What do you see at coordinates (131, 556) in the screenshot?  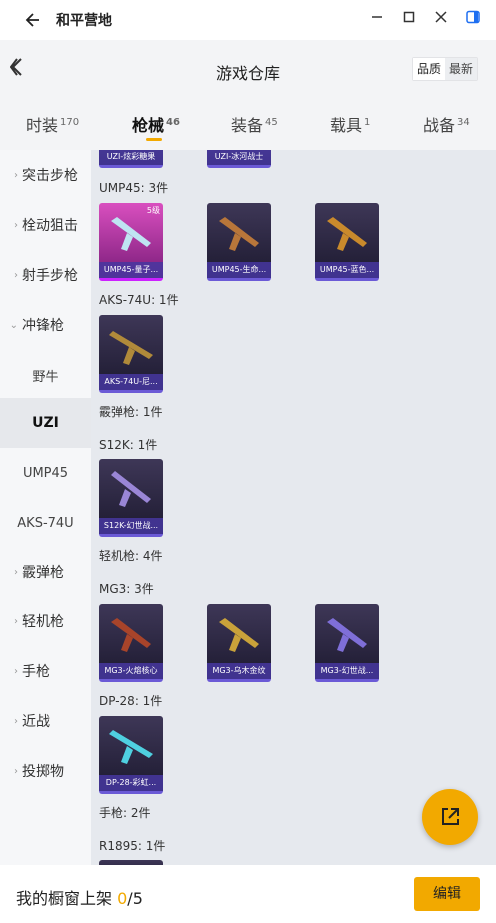 I see `group-title: 轻机枪: 4件` at bounding box center [131, 556].